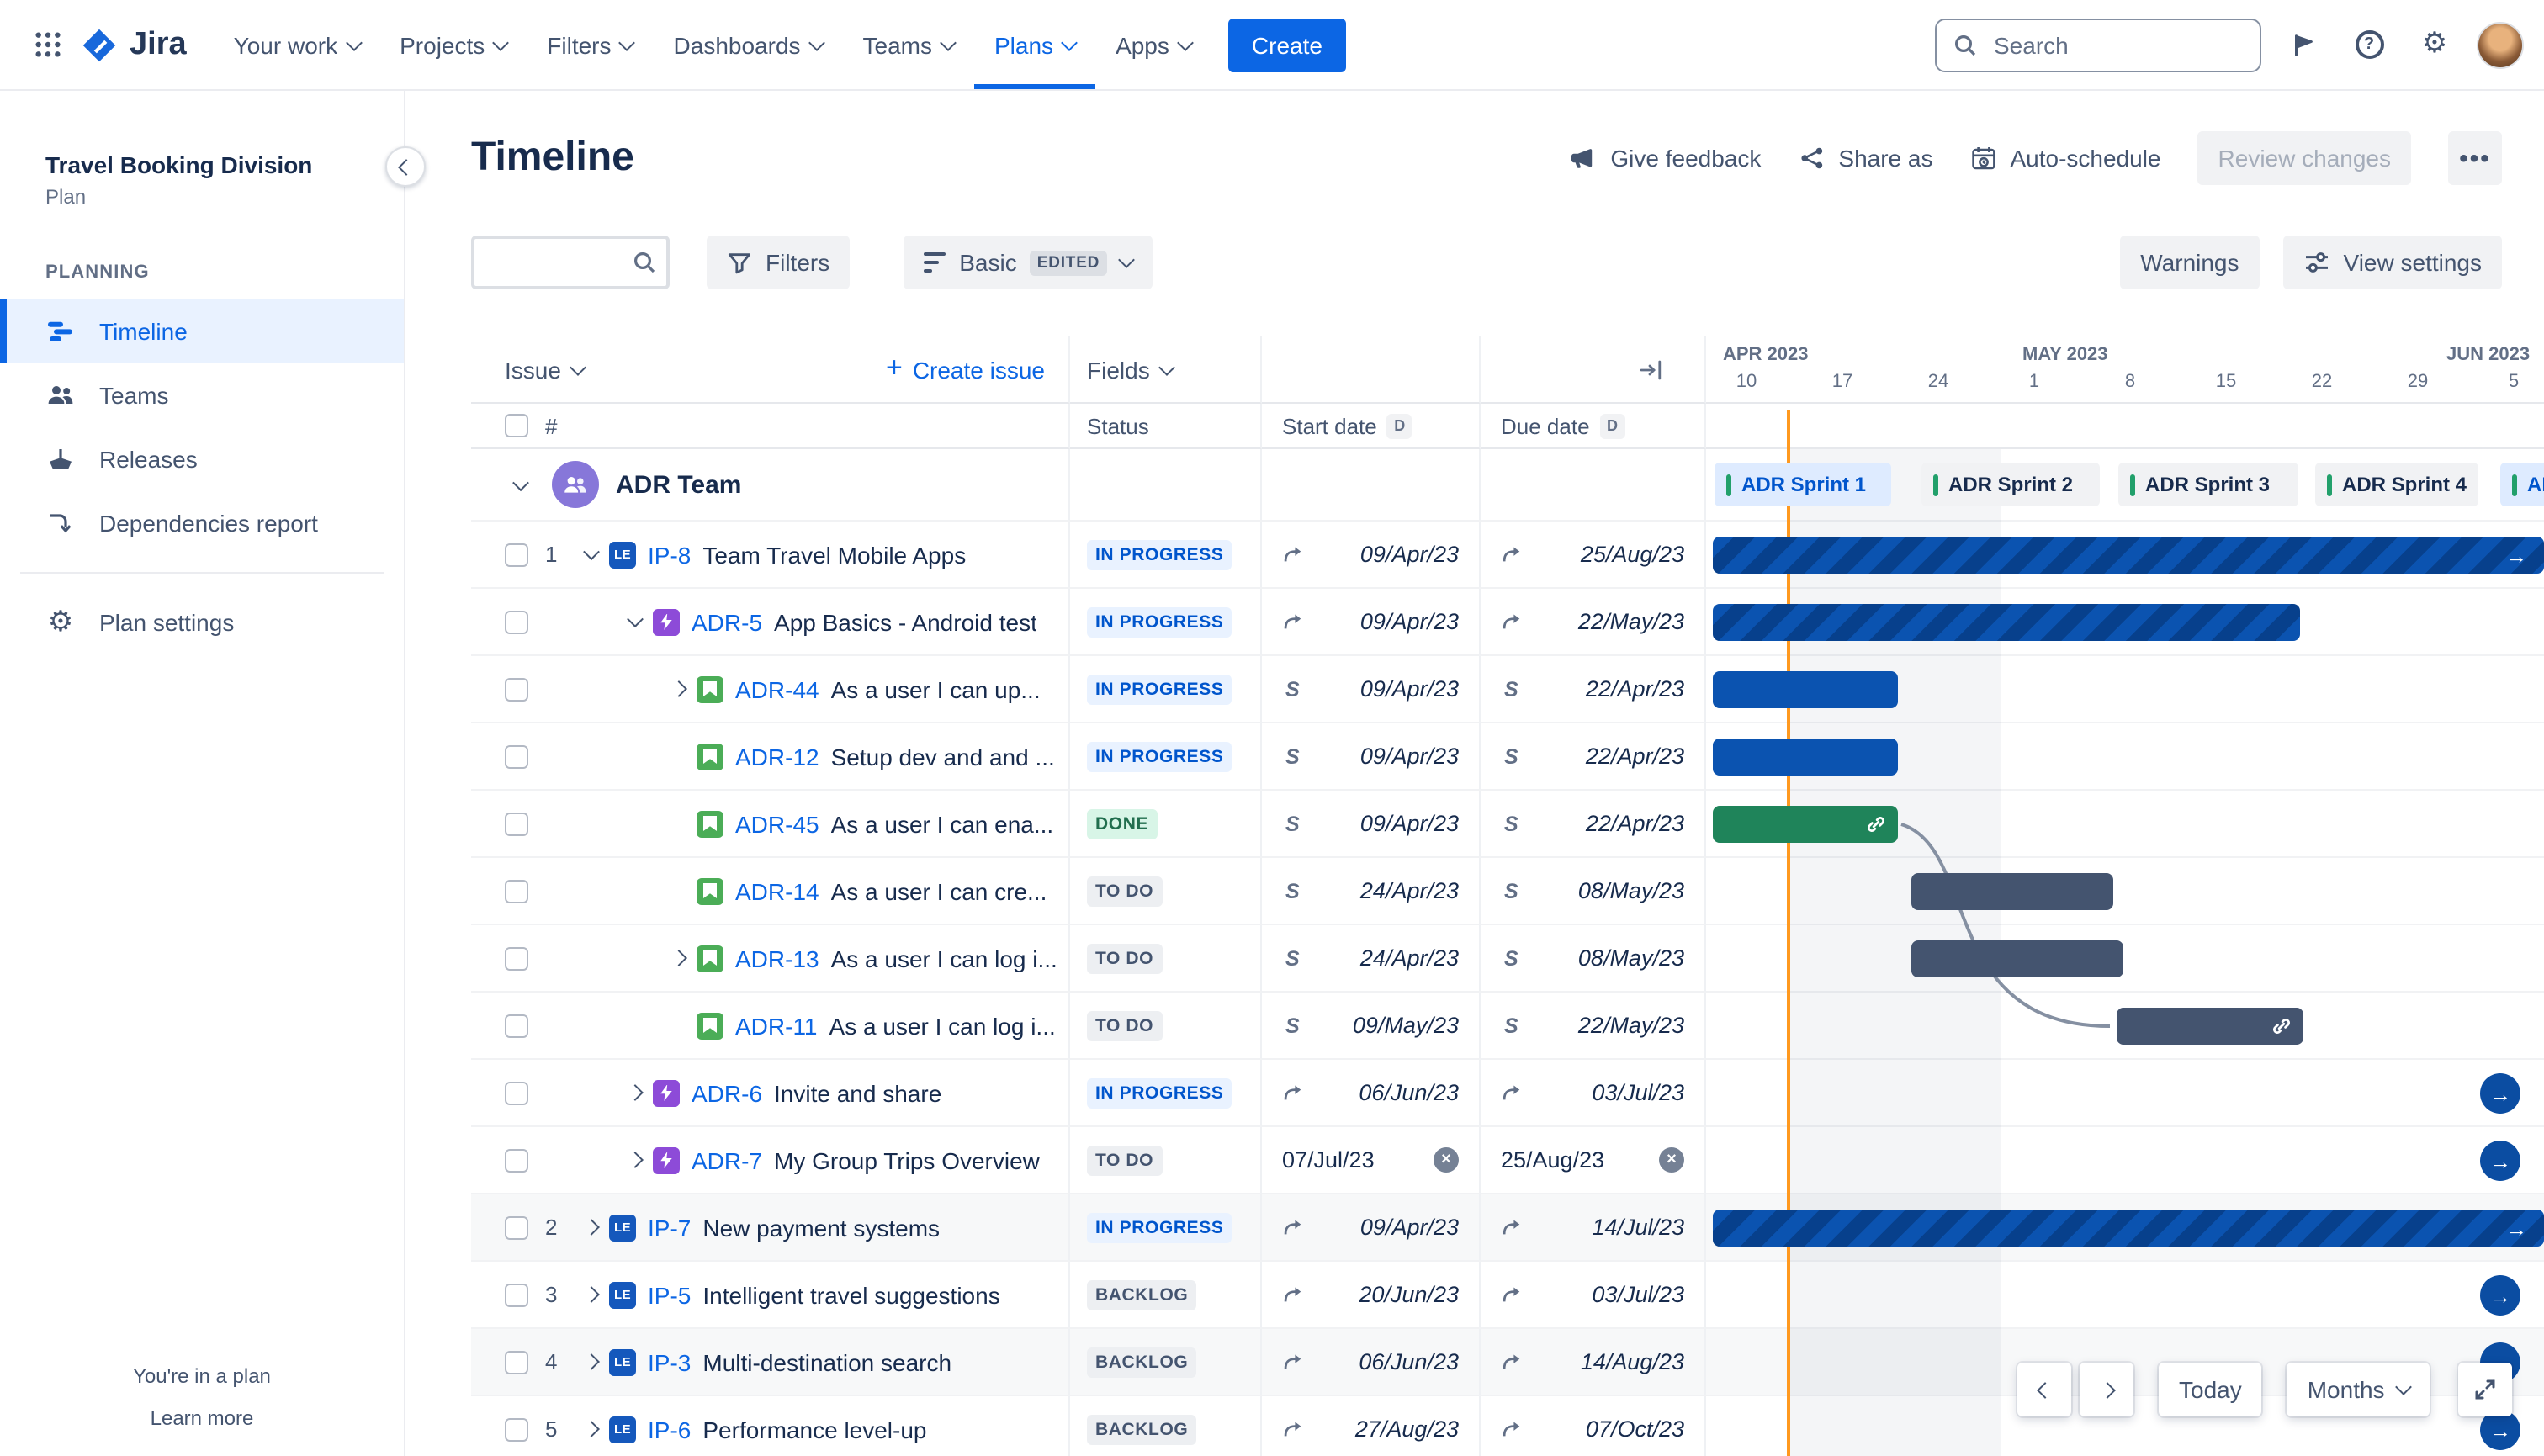  I want to click on settings-gear-icon: ⚙, so click(2434, 44).